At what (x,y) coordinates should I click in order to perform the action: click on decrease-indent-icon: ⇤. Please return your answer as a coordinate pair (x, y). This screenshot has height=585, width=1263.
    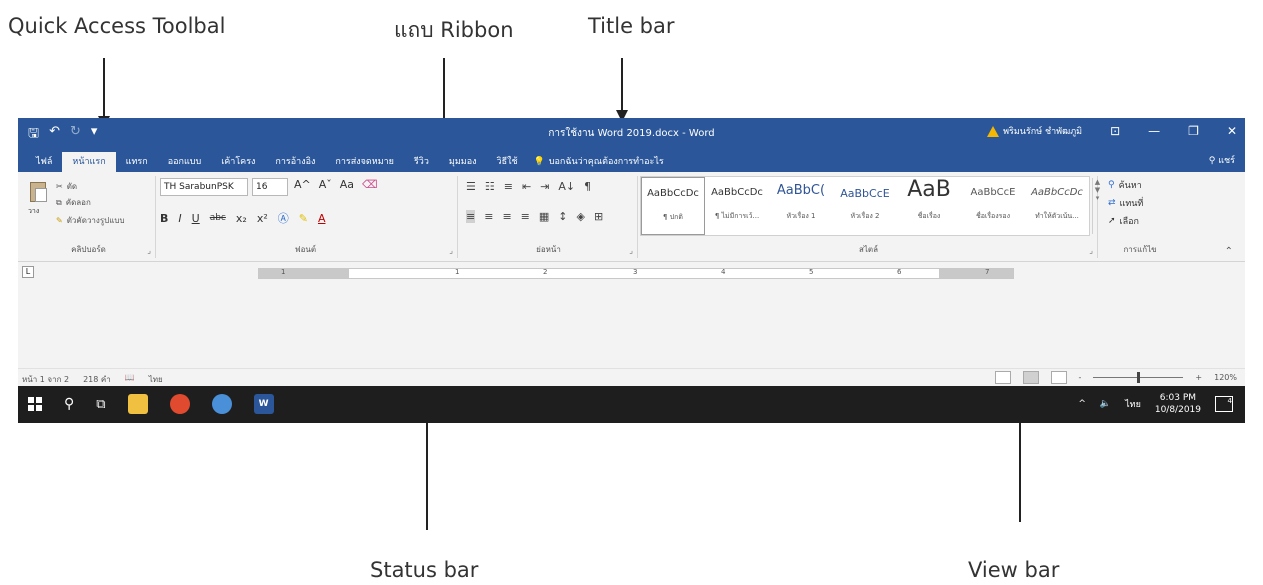
    Looking at the image, I should click on (526, 186).